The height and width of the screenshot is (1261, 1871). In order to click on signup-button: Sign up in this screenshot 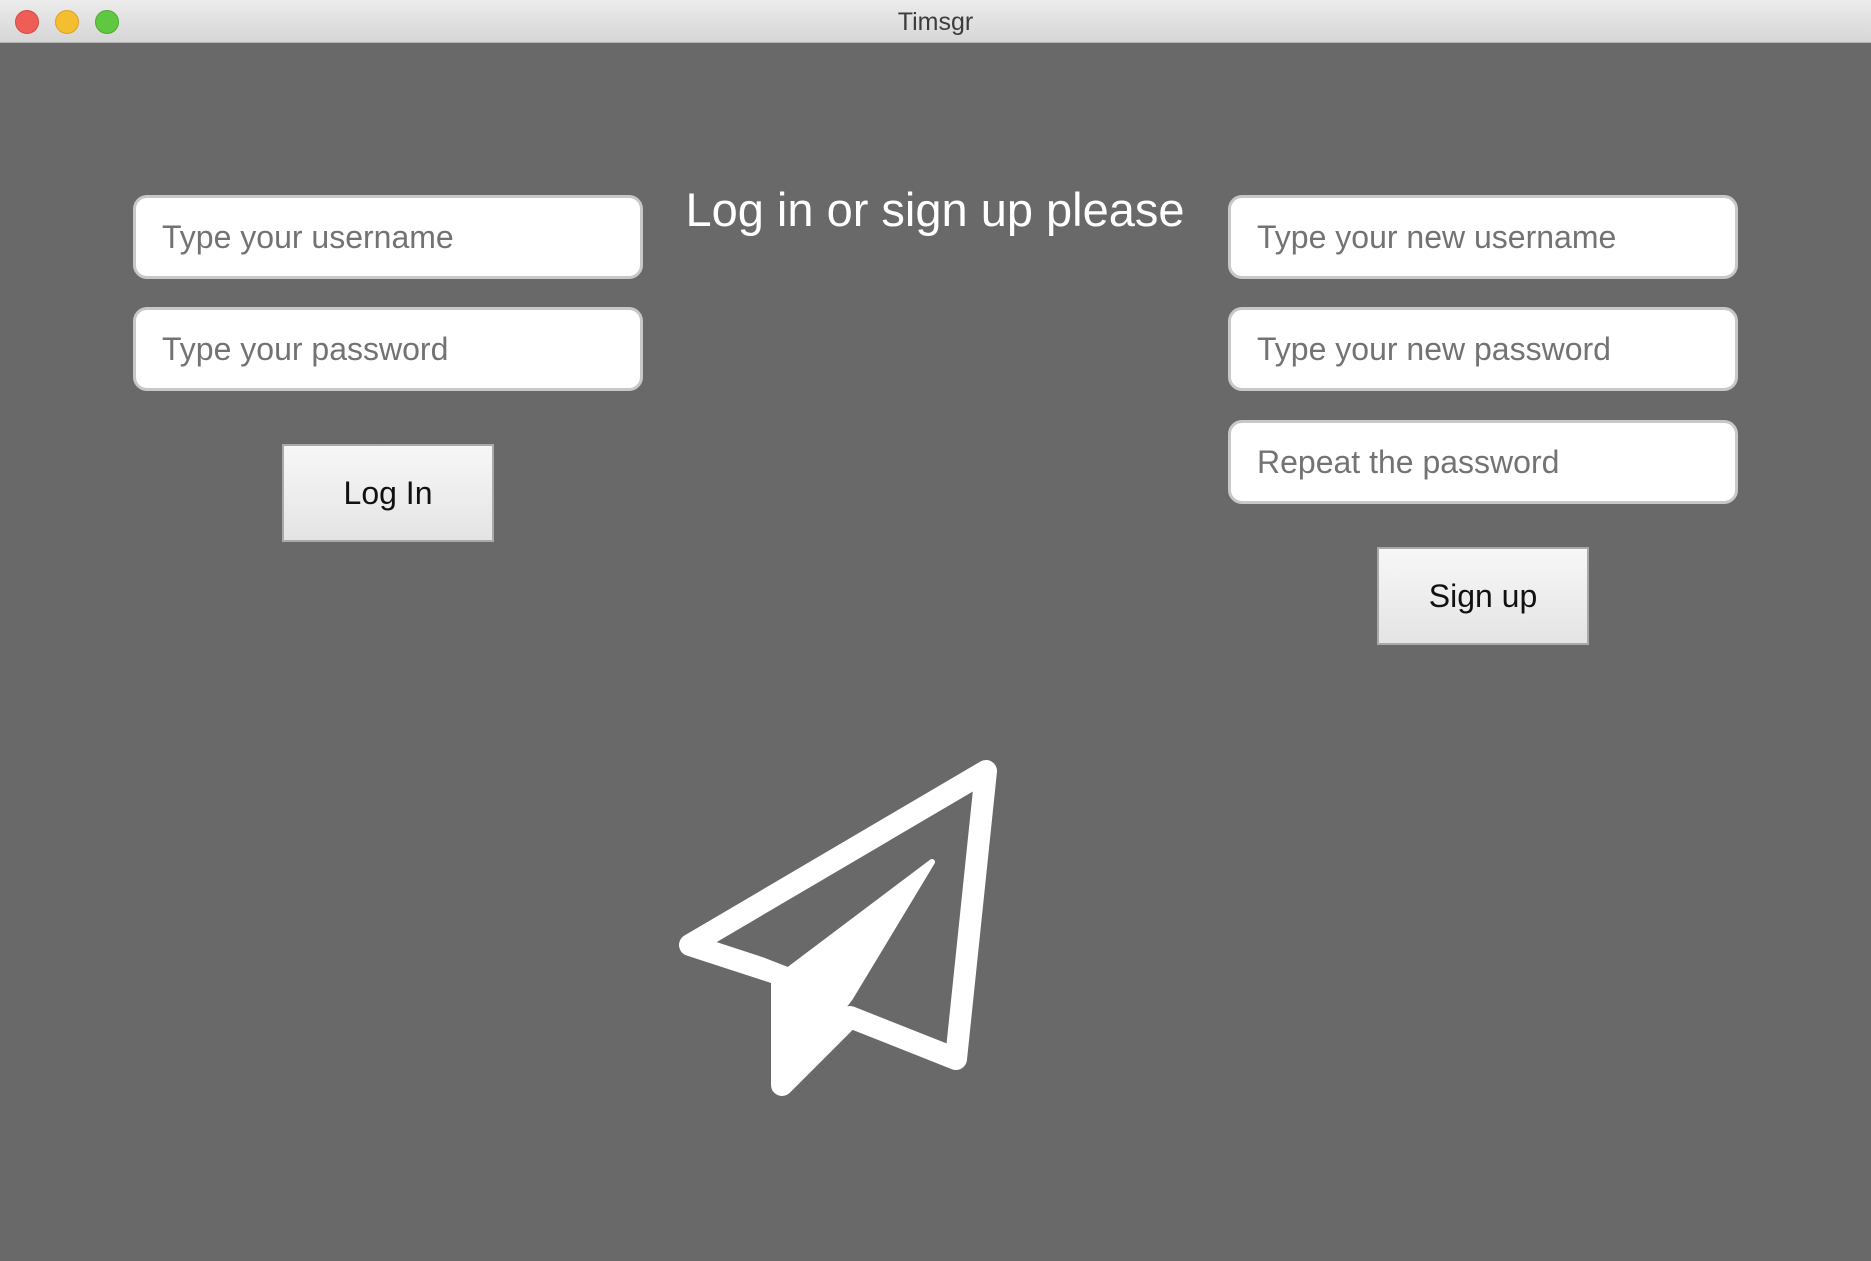, I will do `click(1483, 596)`.